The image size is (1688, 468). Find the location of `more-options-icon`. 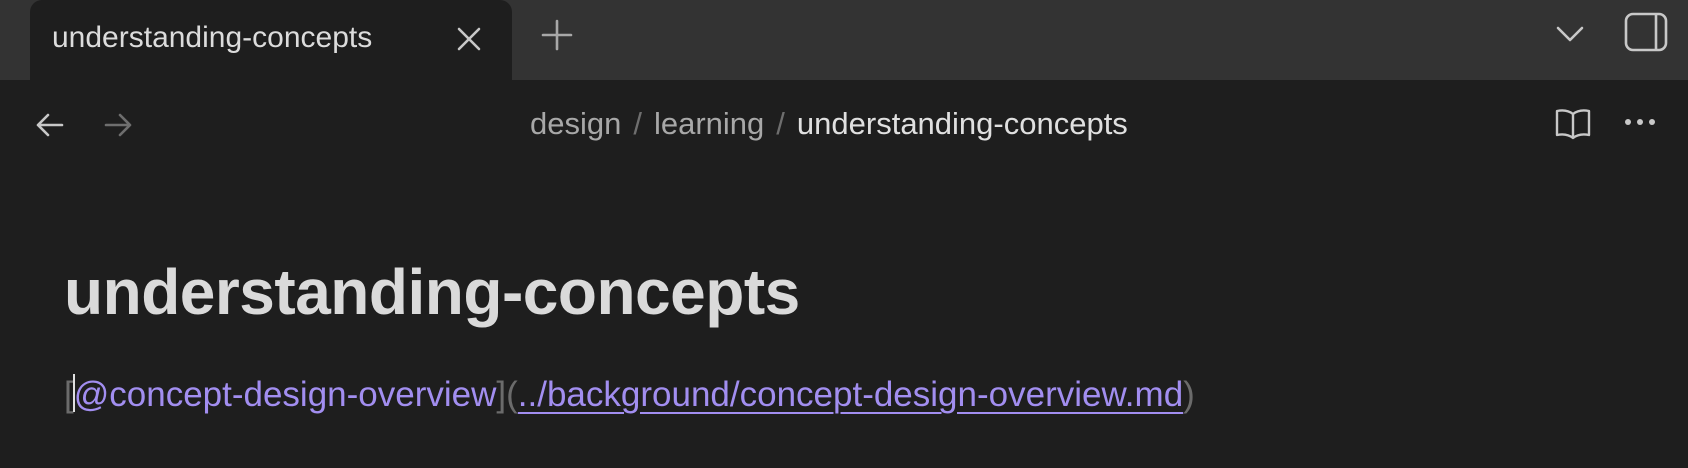

more-options-icon is located at coordinates (1640, 122).